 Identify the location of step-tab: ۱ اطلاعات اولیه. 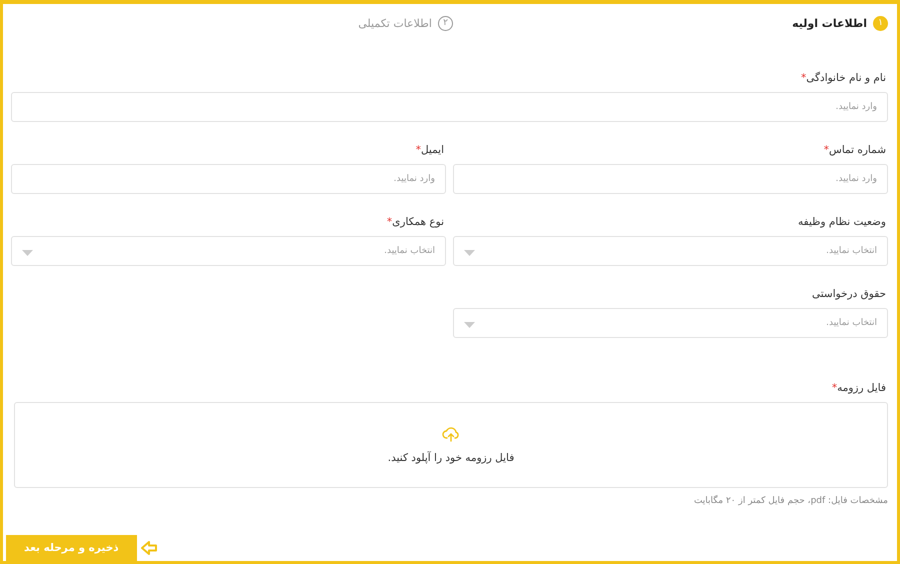
(670, 23).